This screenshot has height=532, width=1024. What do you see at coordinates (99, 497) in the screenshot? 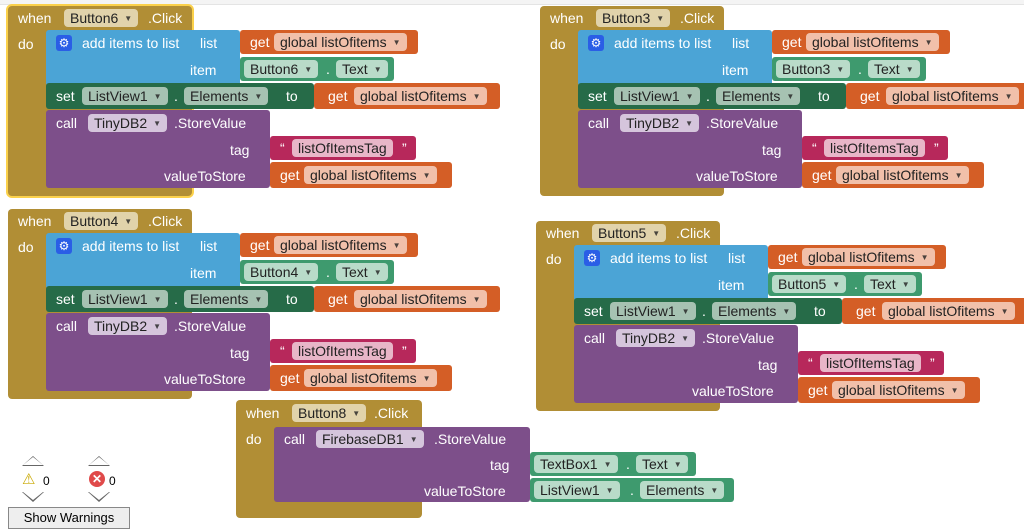
I see `errors-next-arrow` at bounding box center [99, 497].